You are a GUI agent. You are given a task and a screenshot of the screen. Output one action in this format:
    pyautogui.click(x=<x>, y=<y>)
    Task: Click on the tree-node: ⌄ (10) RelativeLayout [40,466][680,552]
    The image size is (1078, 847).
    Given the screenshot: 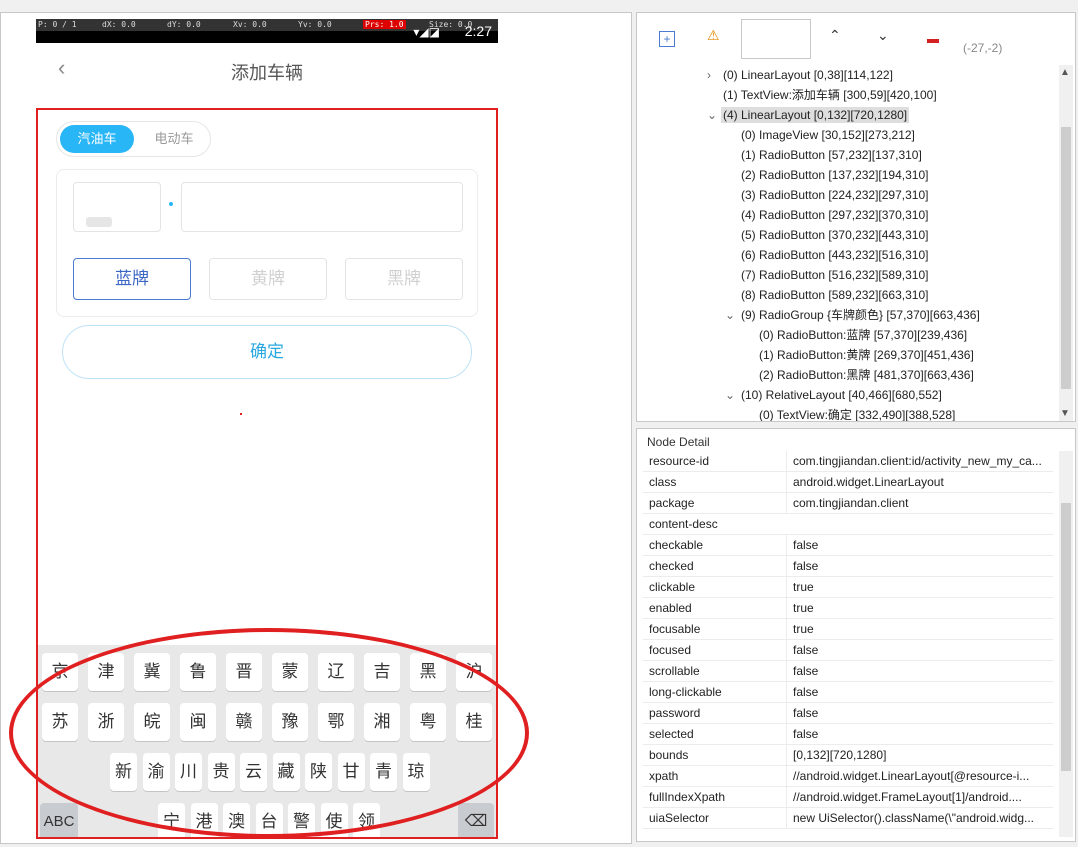 What is the action you would take?
    pyautogui.click(x=834, y=395)
    